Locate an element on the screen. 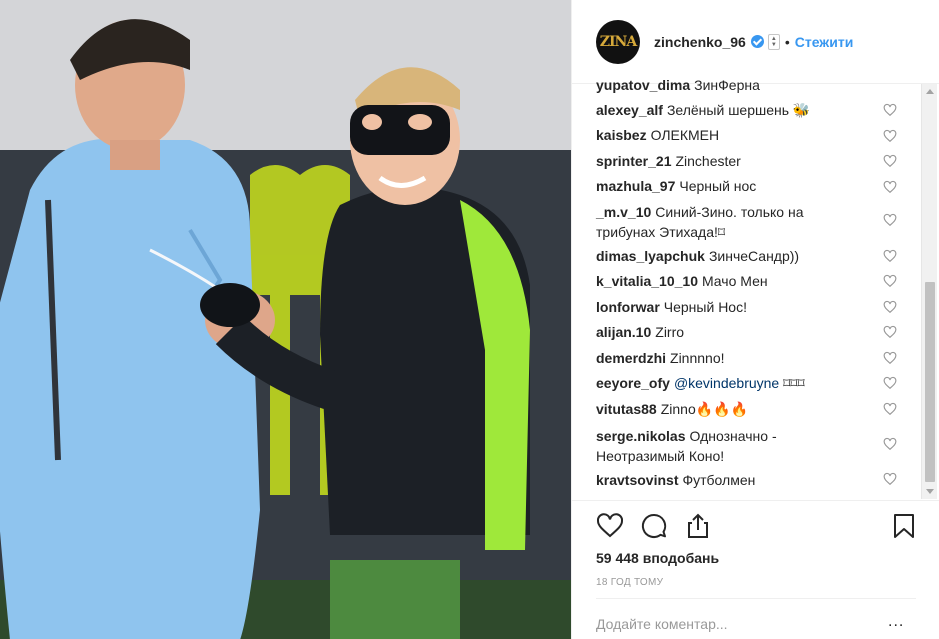 This screenshot has height=639, width=939. comment-text: ОЛЕКМЕН is located at coordinates (685, 135).